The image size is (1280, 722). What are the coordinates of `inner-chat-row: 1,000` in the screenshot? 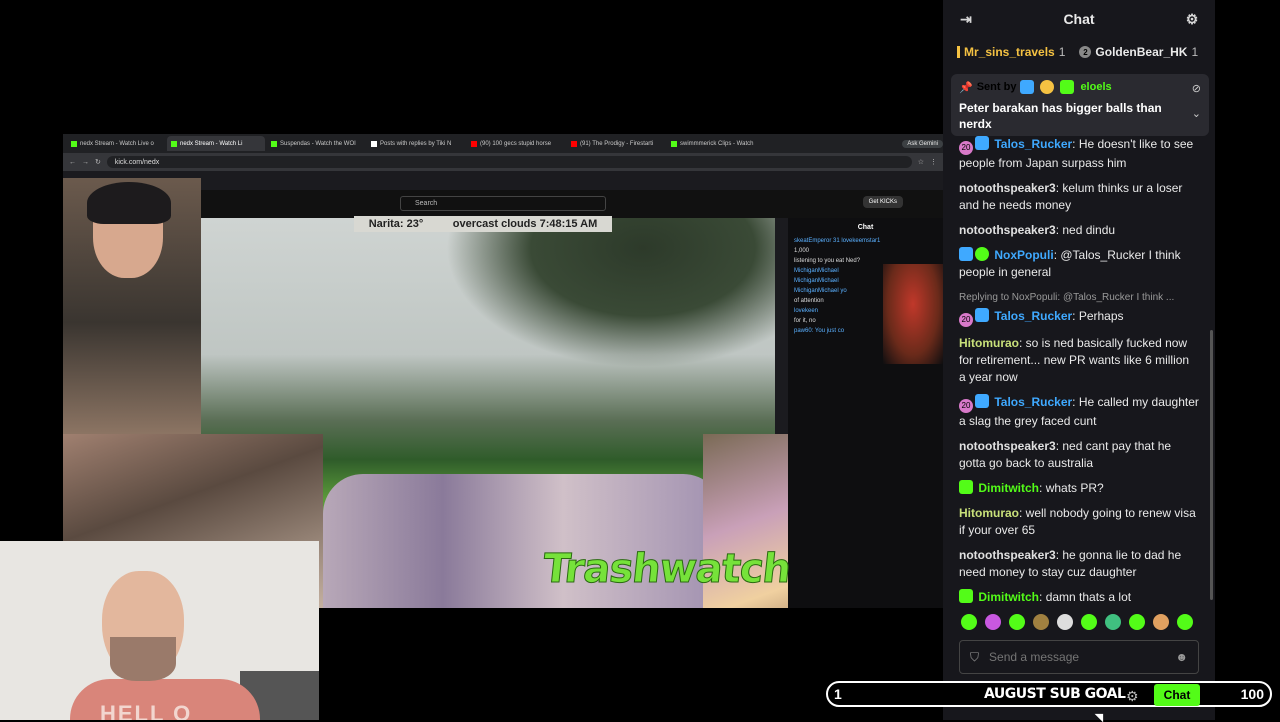 It's located at (802, 251).